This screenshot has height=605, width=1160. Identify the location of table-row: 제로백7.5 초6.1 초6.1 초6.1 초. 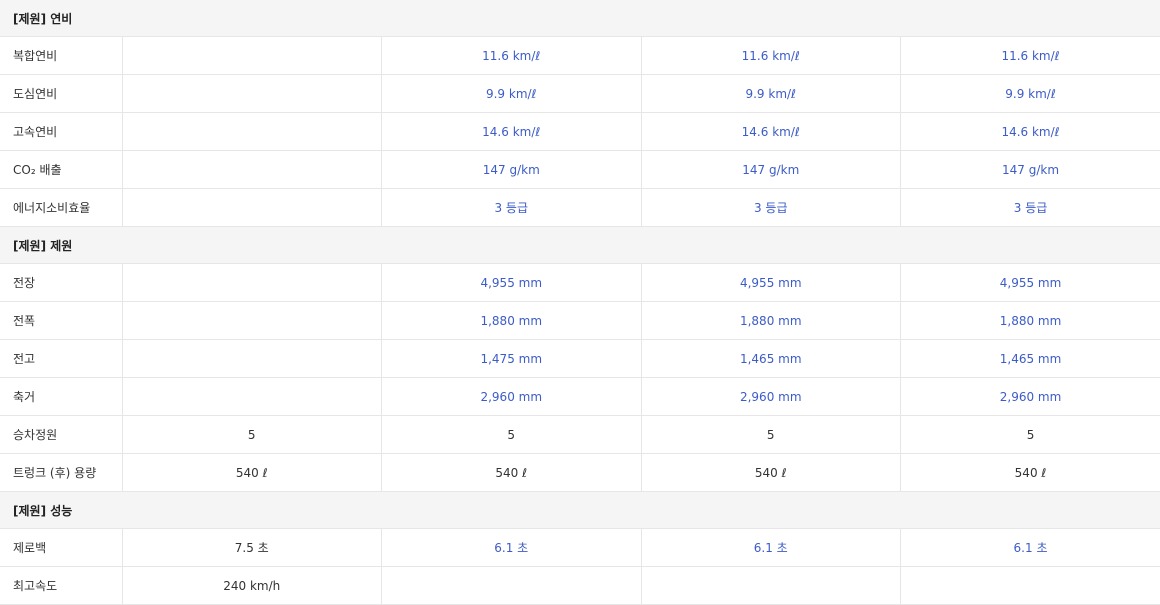
(580, 548).